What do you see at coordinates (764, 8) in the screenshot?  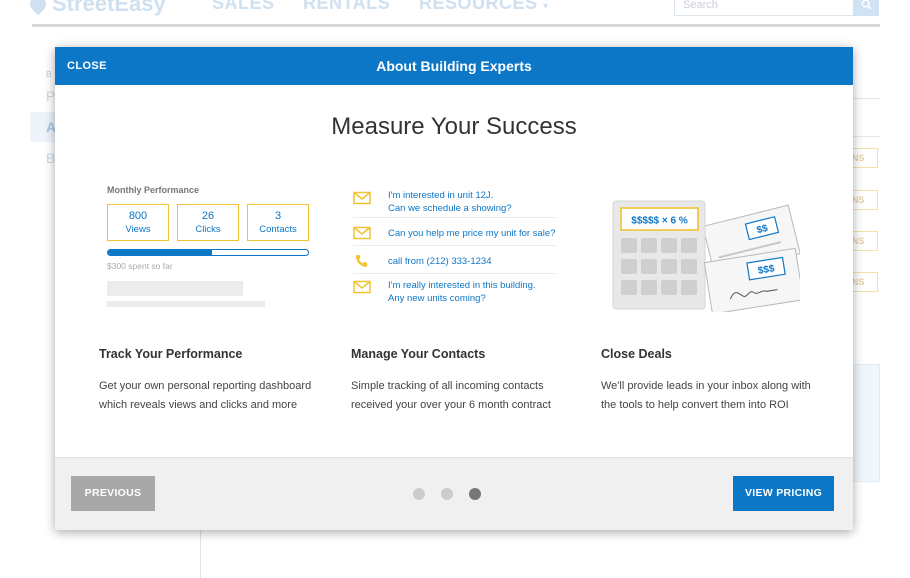 I see `search-input: Search` at bounding box center [764, 8].